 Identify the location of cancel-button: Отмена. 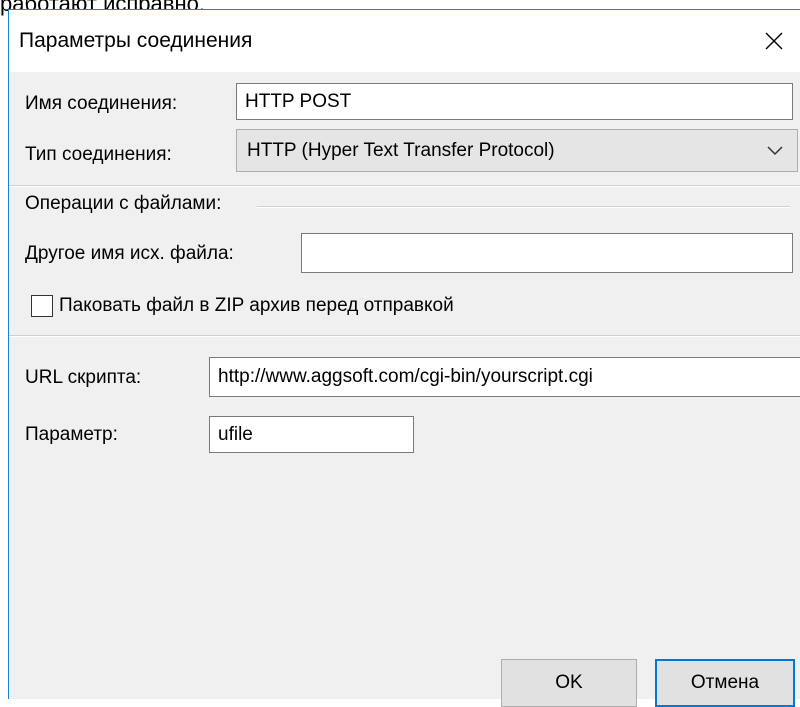
(725, 683).